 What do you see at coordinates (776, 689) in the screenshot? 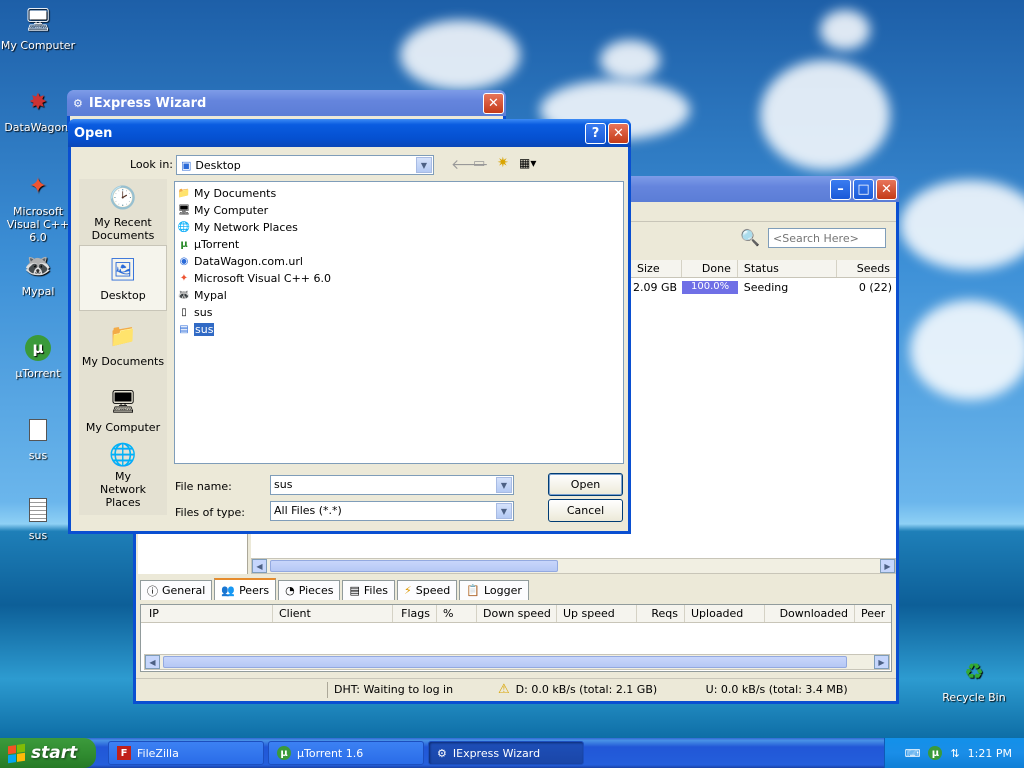
I see `upload-status: U: 0.0 kB/s (total: 3.4 MB)` at bounding box center [776, 689].